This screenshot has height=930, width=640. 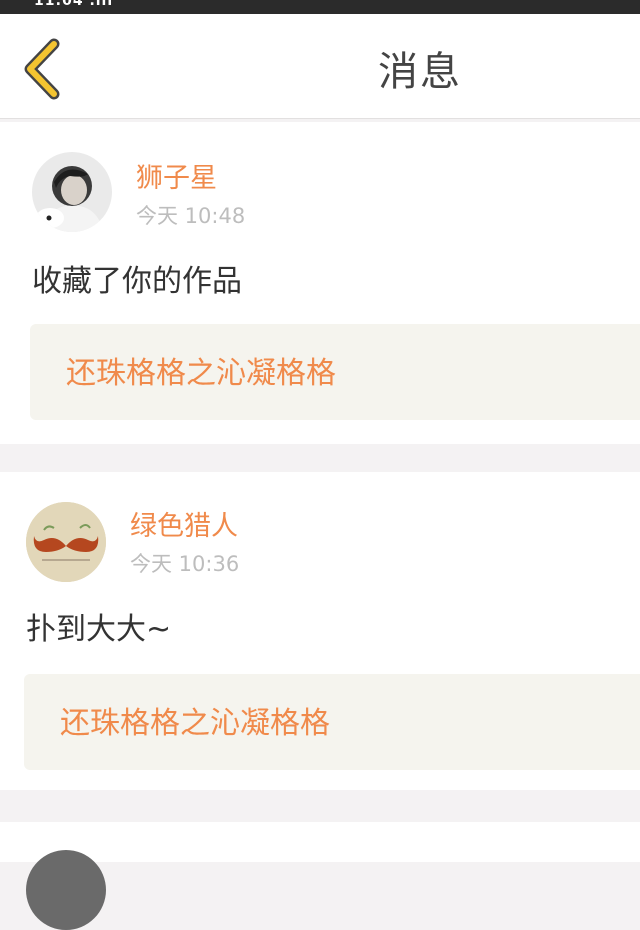 What do you see at coordinates (320, 66) in the screenshot?
I see `header: 消息` at bounding box center [320, 66].